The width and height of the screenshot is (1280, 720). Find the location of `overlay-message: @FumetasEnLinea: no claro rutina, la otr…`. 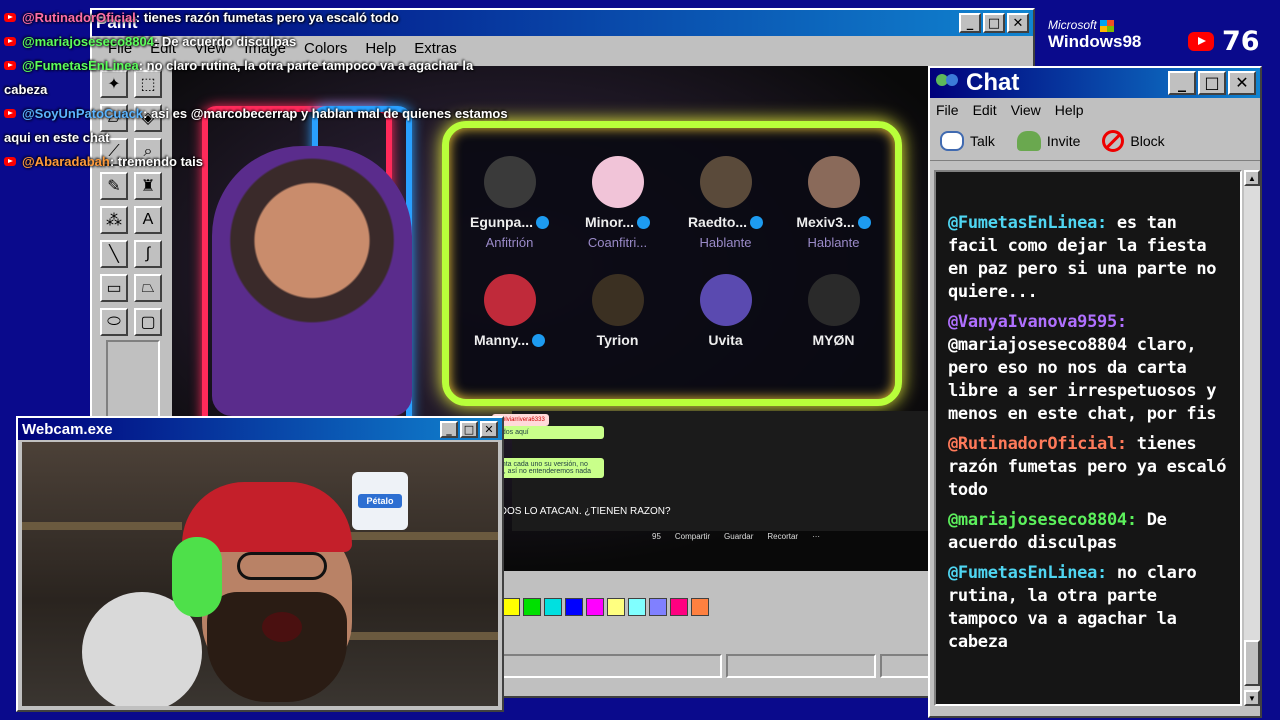

overlay-message: @FumetasEnLinea: no claro rutina, la otr… is located at coordinates (264, 78).